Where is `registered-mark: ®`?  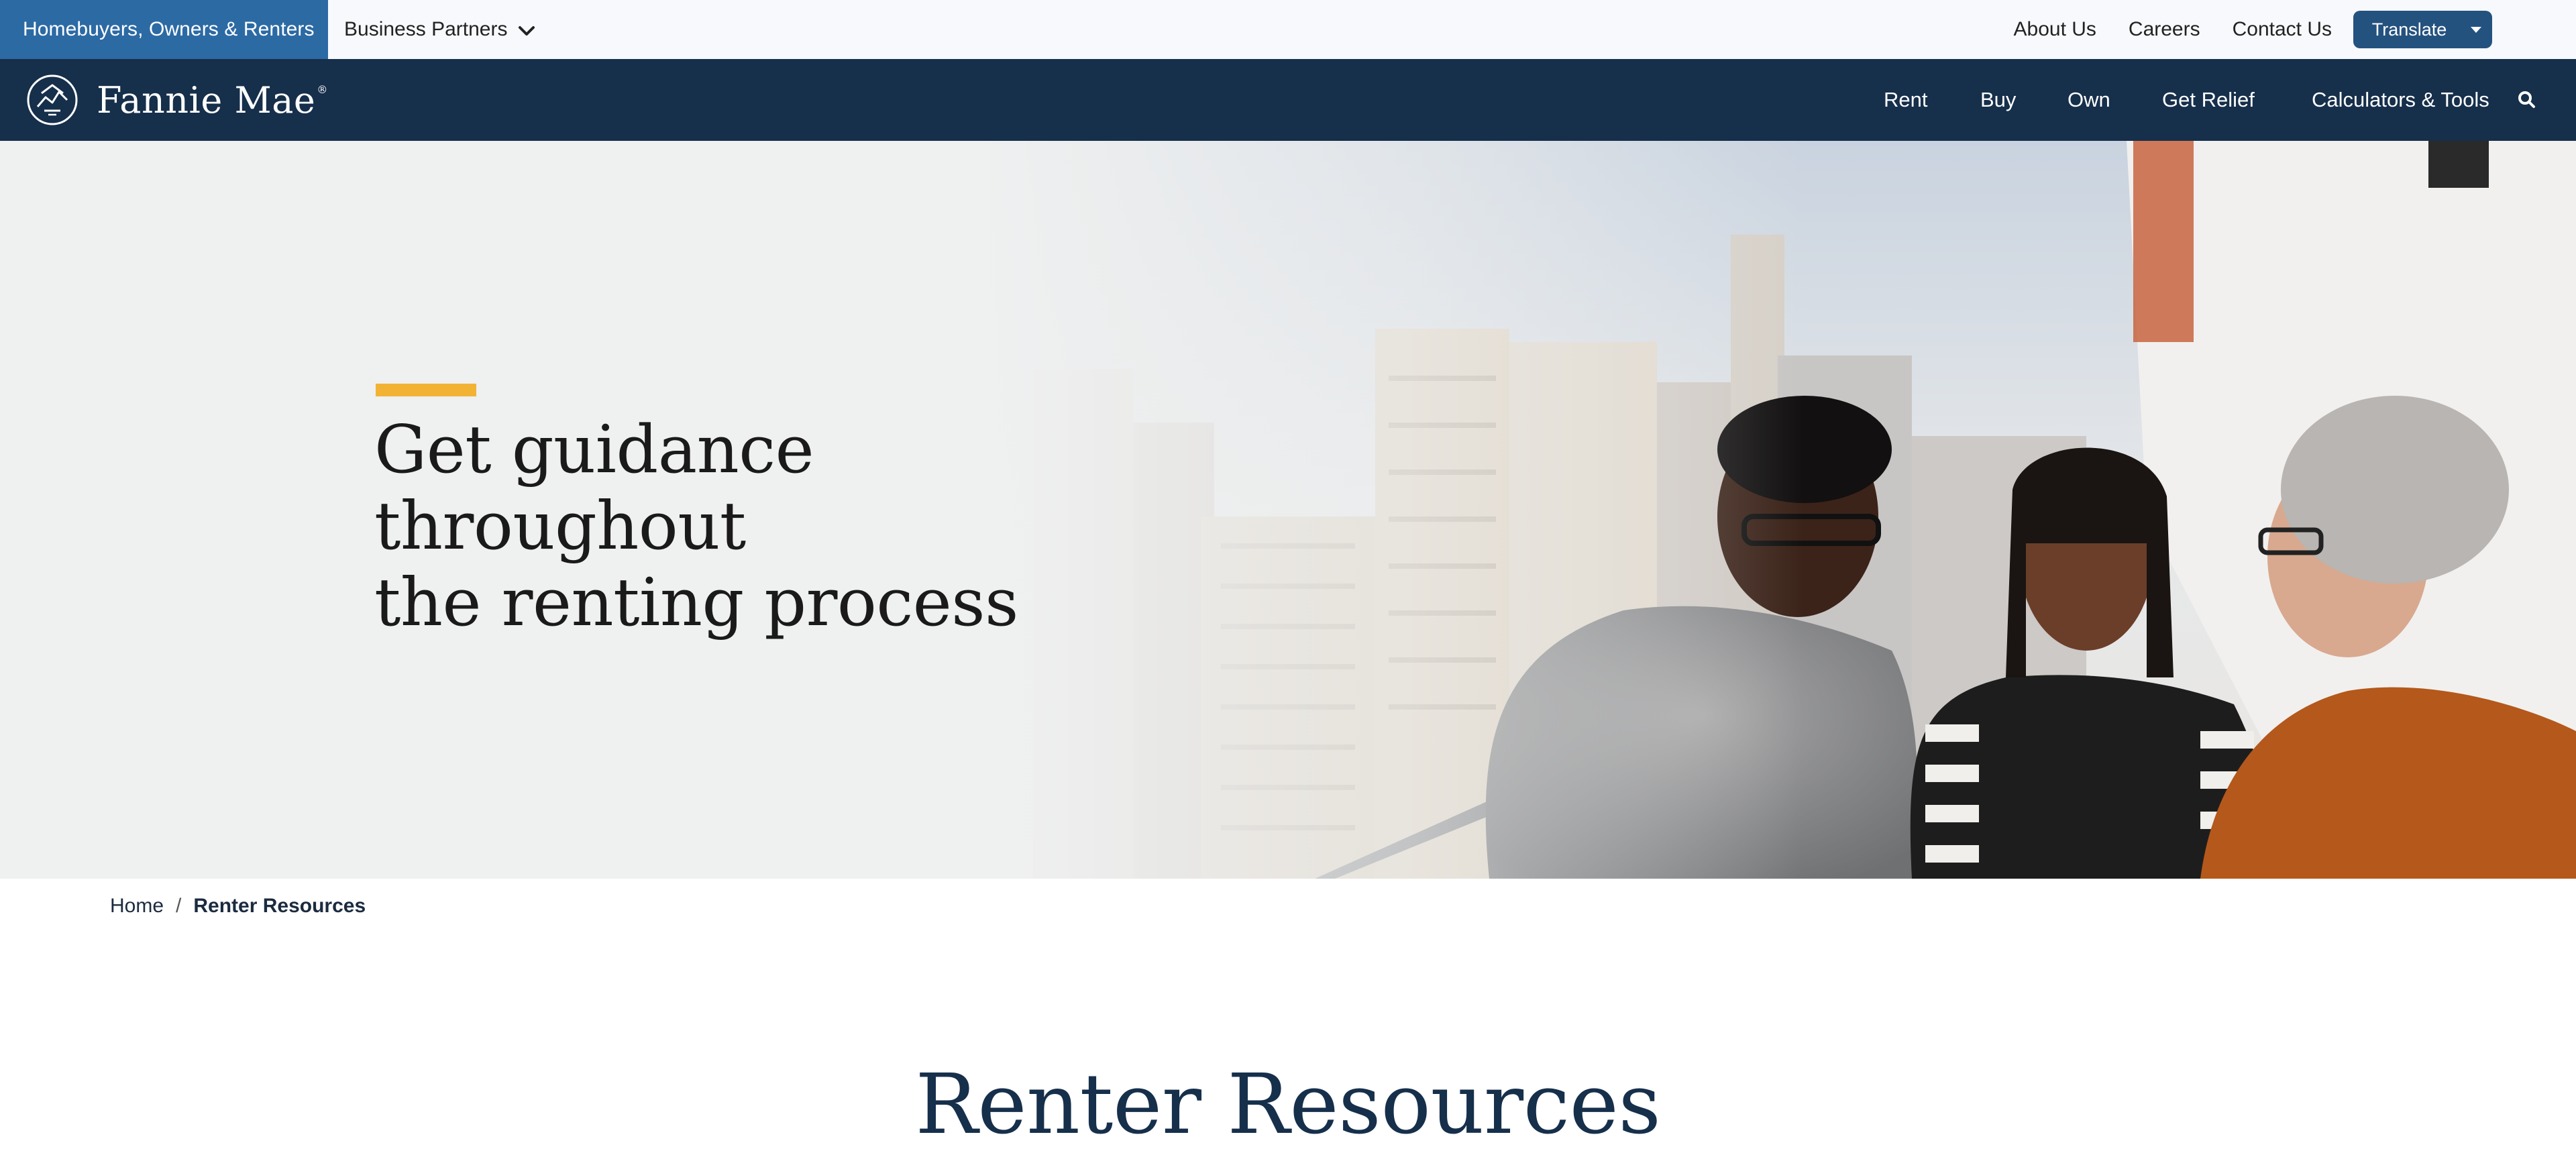
registered-mark: ® is located at coordinates (322, 89).